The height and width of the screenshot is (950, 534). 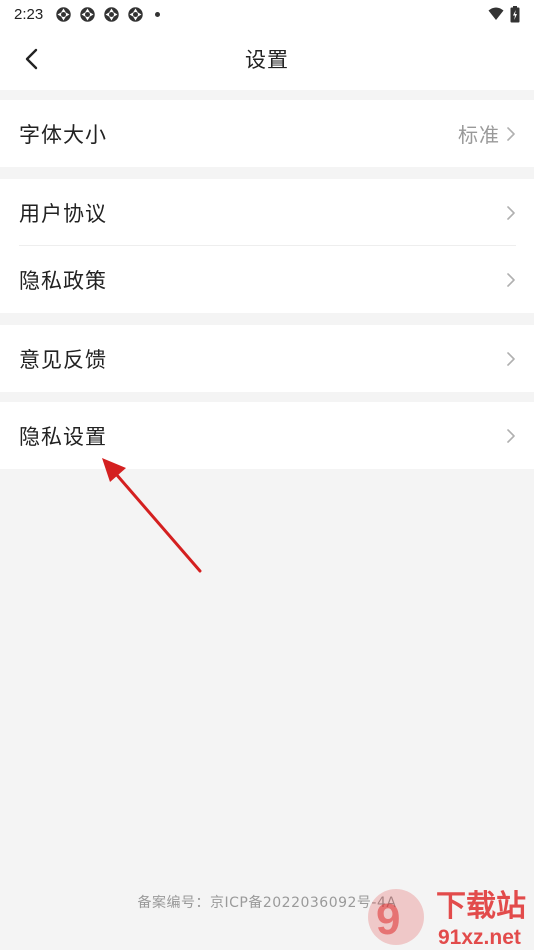 I want to click on settings-item-label: 隐私设置, so click(x=63, y=436).